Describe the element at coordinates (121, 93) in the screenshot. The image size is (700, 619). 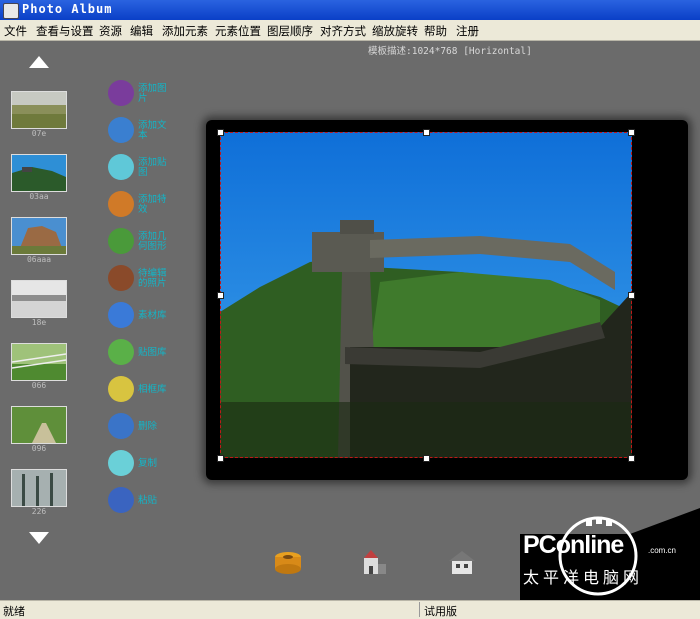
I see `purple-monster-icon` at that location.